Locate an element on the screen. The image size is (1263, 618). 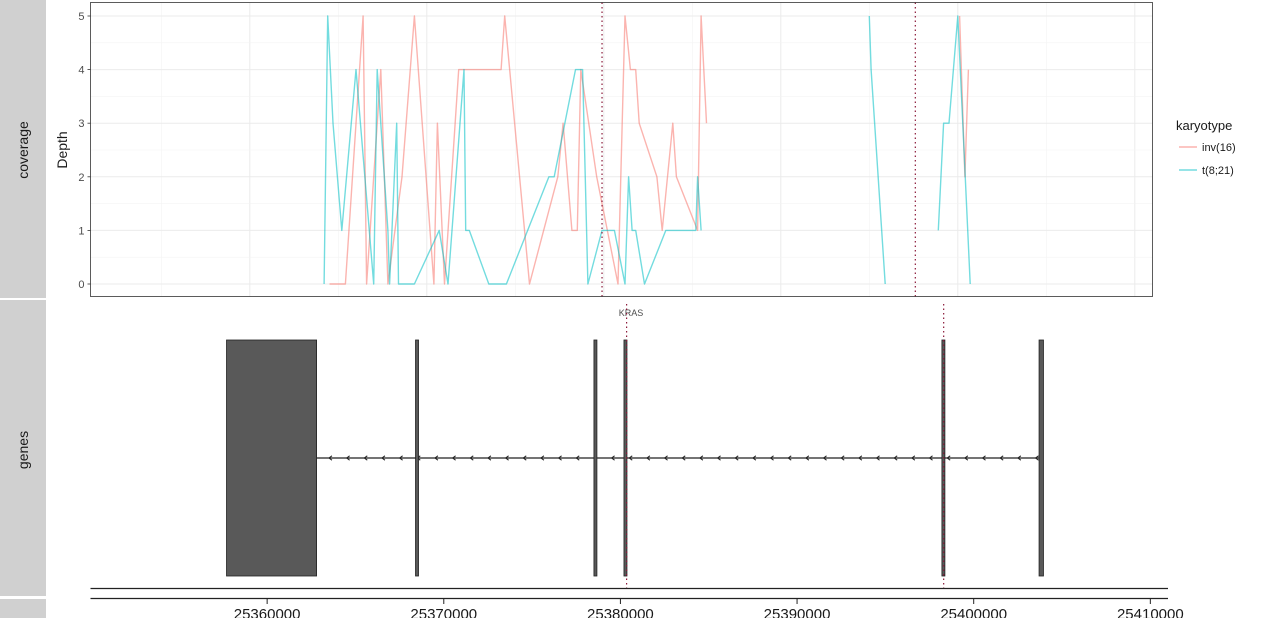
gene-label: KRAS is located at coordinates (631, 313).